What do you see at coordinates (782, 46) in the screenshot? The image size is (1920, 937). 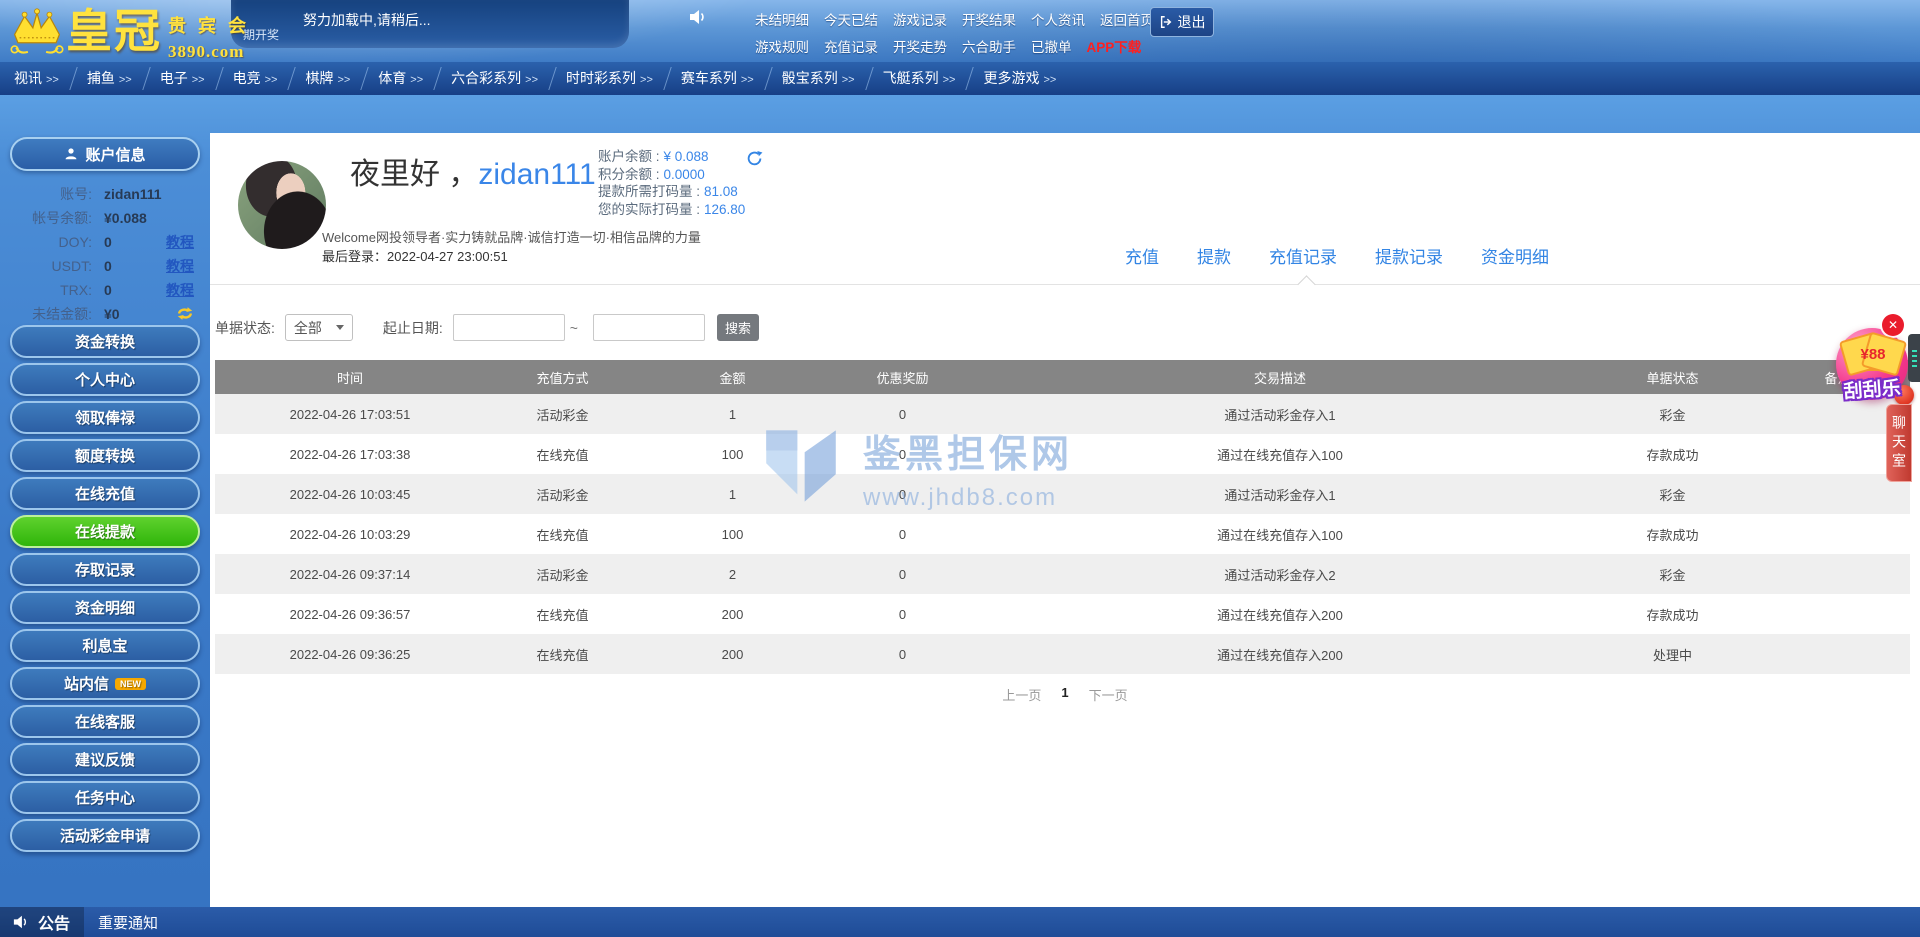 I see `header-nav-link: 游戏规则` at bounding box center [782, 46].